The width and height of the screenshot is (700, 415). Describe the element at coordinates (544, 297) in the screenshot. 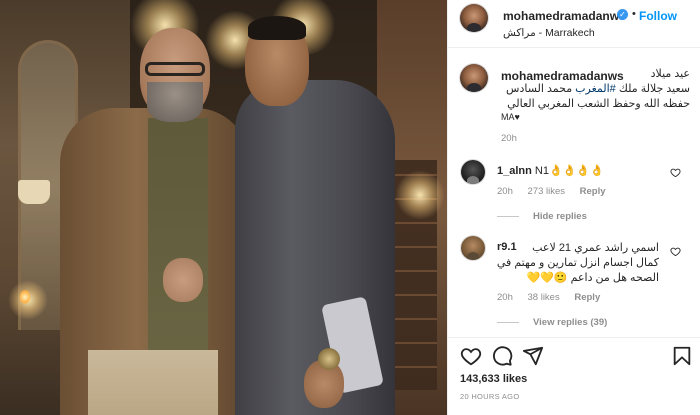

I see `comment-like-count: 38 likes` at that location.